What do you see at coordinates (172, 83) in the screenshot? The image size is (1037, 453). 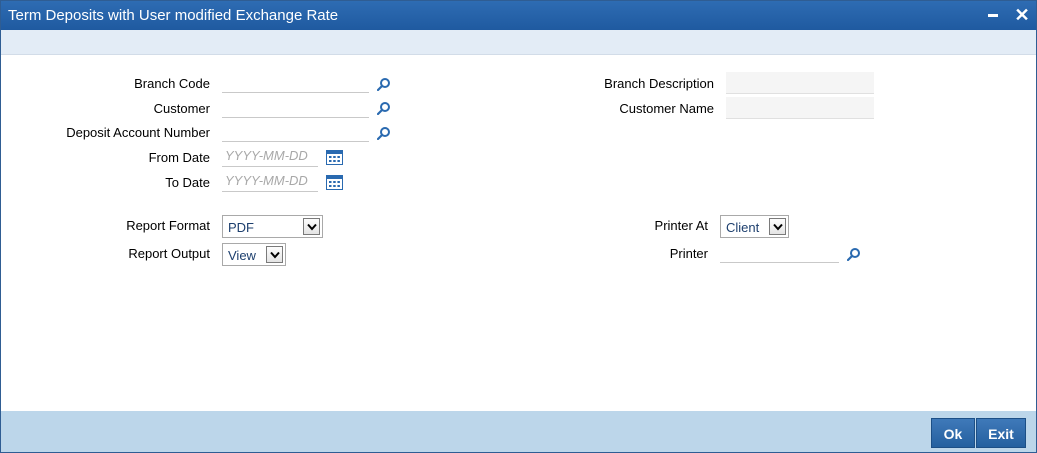 I see `branch-code-label: Branch Code` at bounding box center [172, 83].